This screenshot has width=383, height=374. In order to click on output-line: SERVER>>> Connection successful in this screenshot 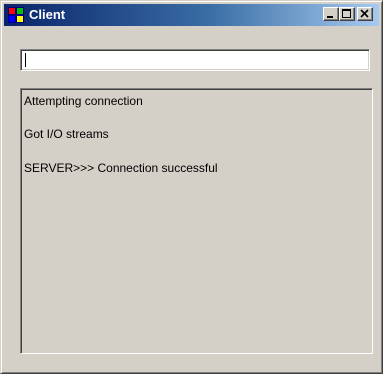, I will do `click(121, 168)`.